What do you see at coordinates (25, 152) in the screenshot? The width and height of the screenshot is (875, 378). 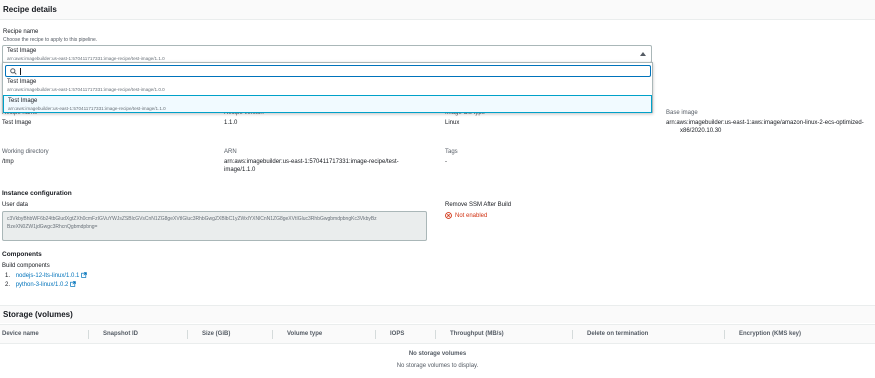 I see `working-directory-label: Working directory` at bounding box center [25, 152].